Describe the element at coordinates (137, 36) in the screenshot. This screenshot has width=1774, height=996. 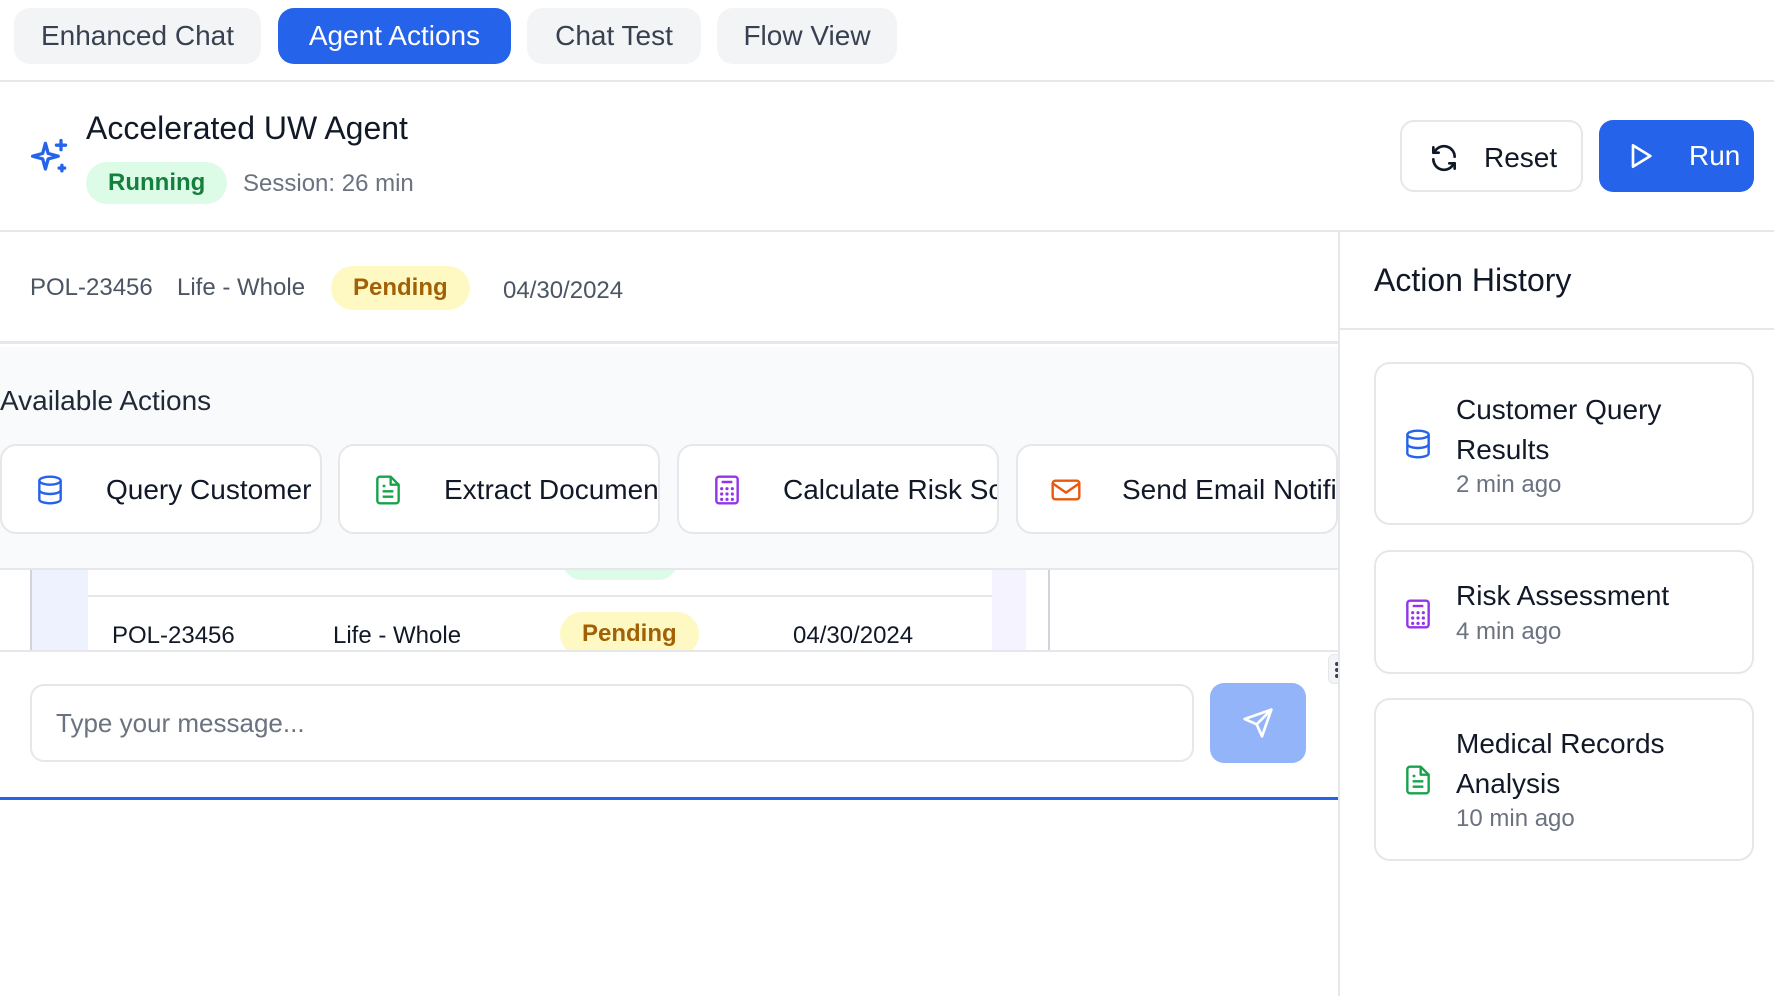
I see `tab-enhanced-chat: Enhanced Chat` at that location.